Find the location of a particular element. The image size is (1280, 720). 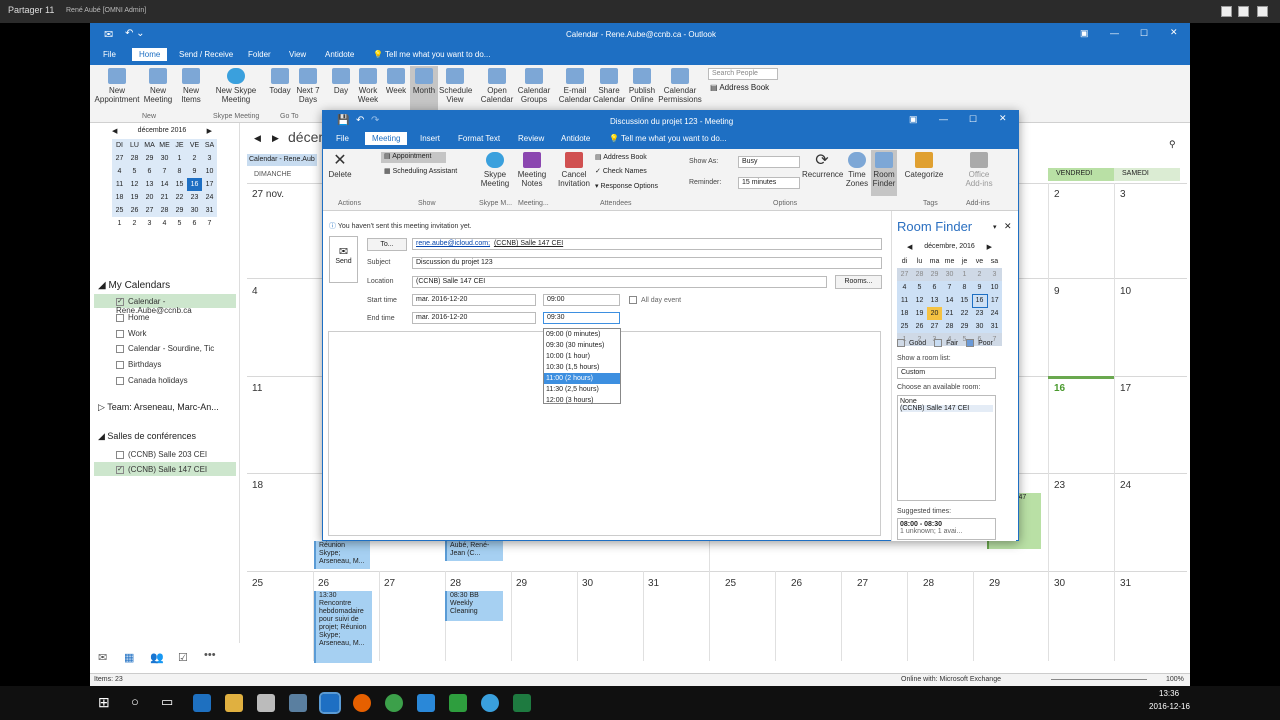

start-time-select: 09:00 is located at coordinates (581, 300).